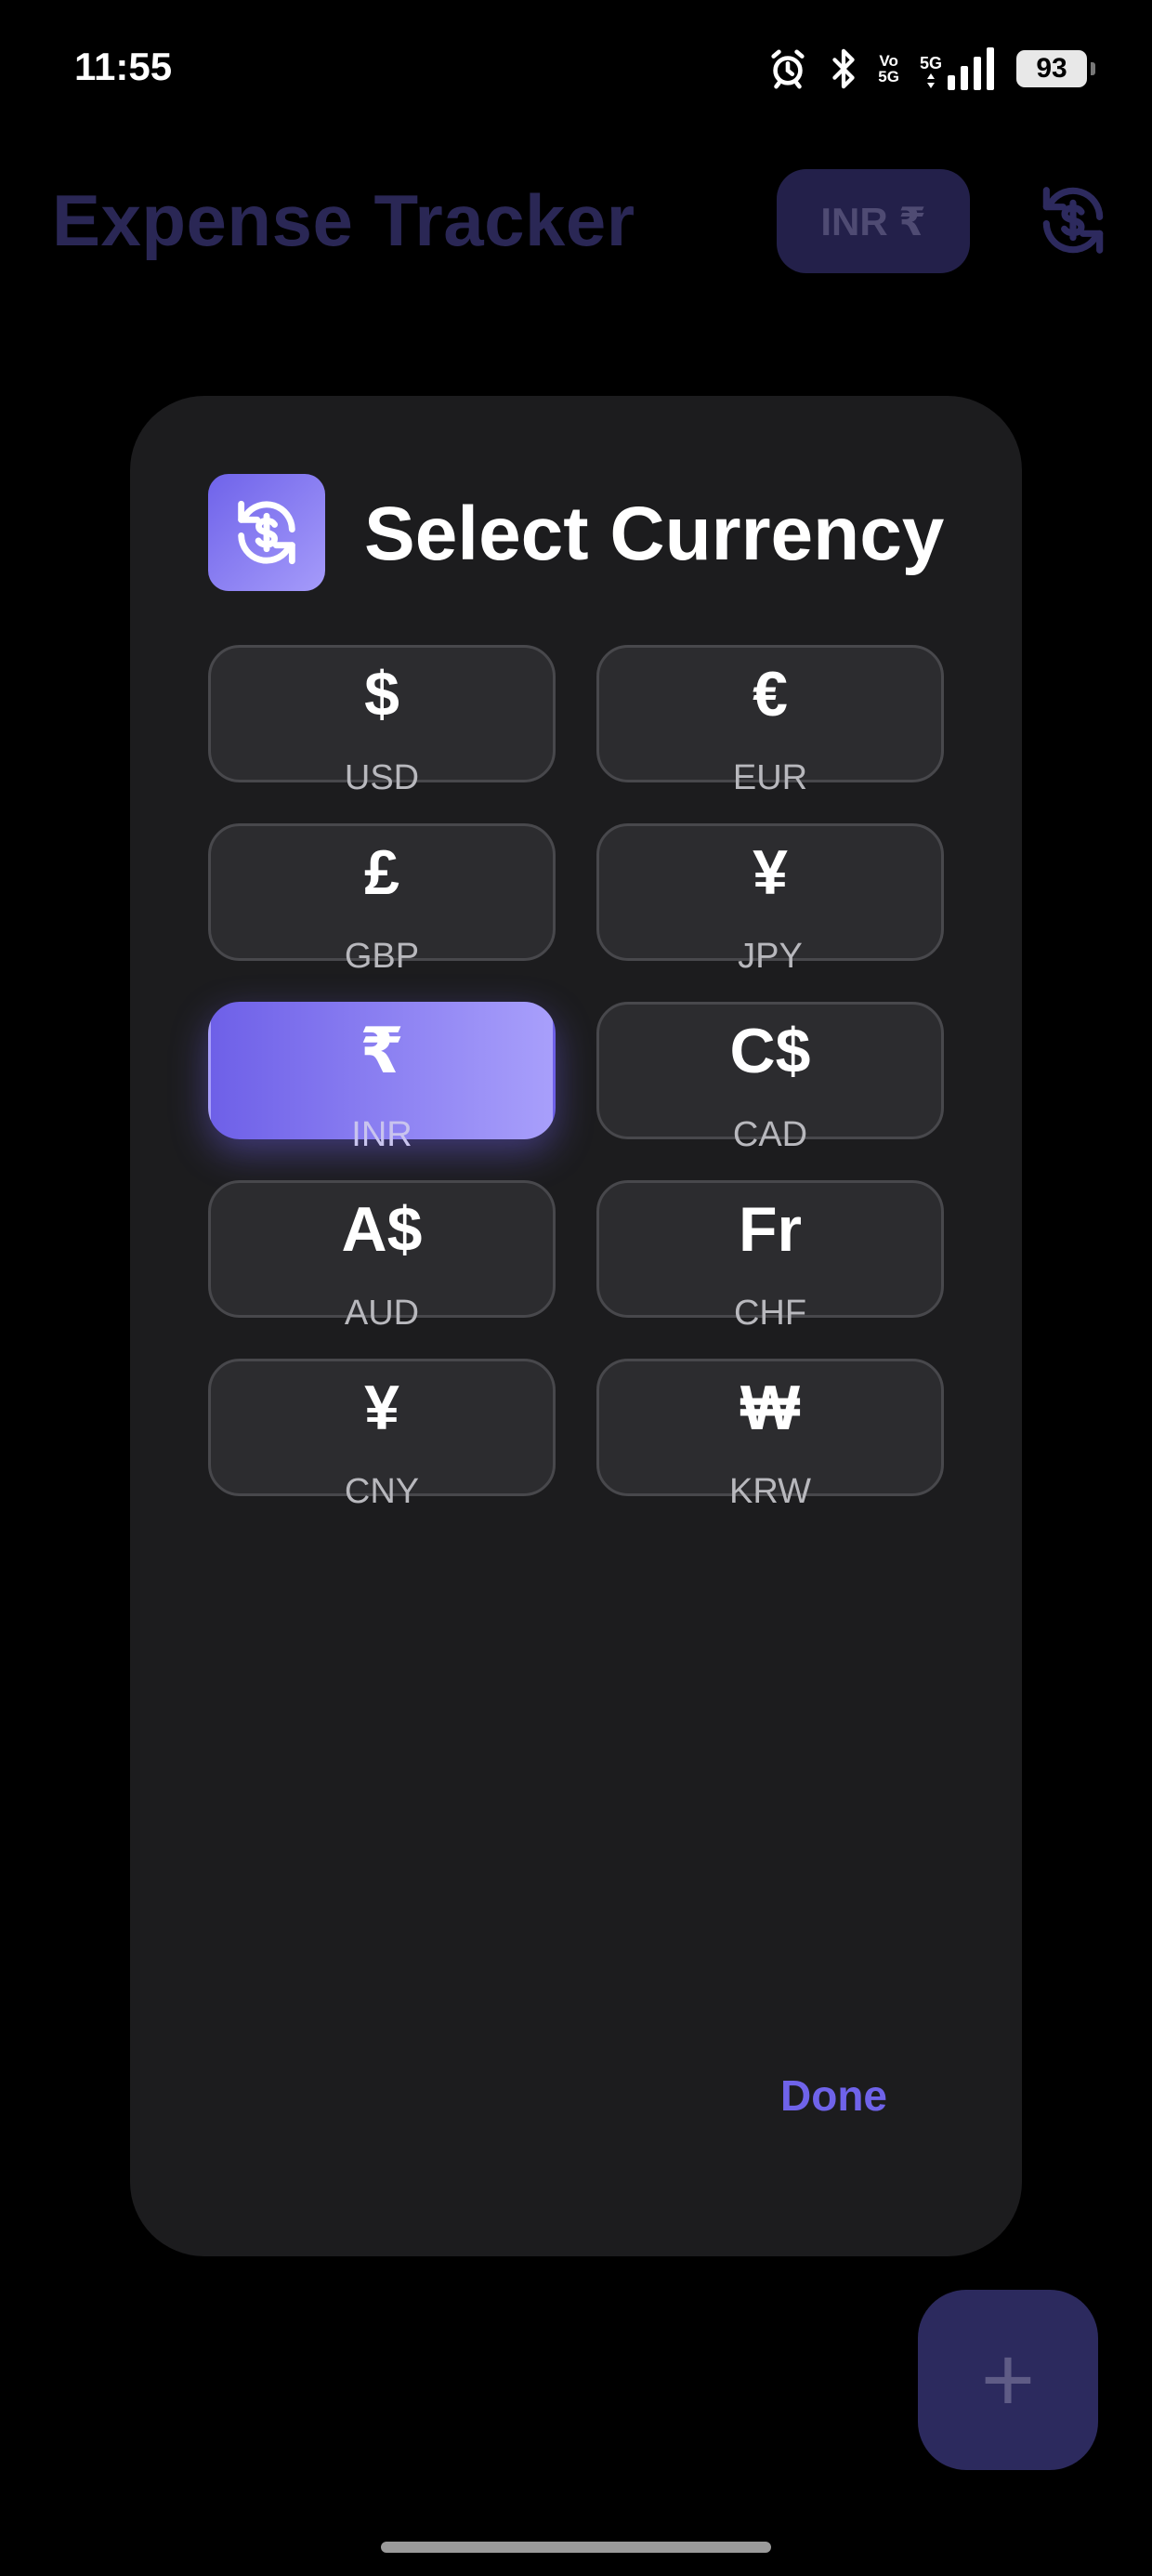  Describe the element at coordinates (123, 66) in the screenshot. I see `status-time: 11:55` at that location.